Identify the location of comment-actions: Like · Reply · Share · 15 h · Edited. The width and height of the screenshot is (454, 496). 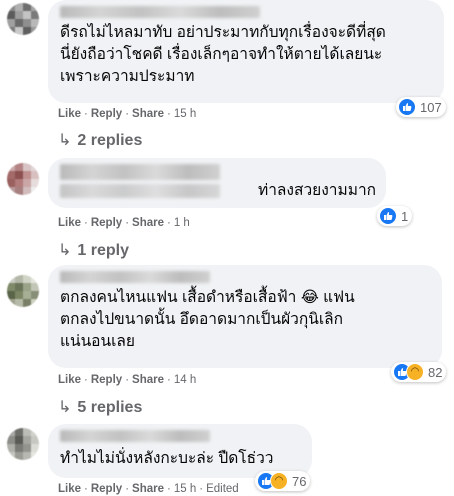
(148, 489).